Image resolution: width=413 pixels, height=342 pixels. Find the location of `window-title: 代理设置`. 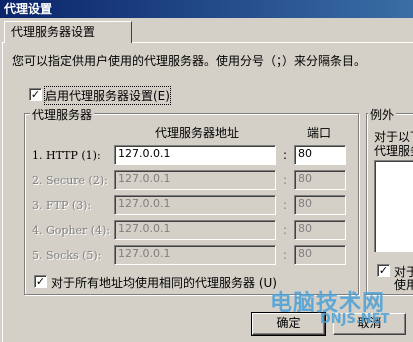

window-title: 代理设置 is located at coordinates (206, 9).